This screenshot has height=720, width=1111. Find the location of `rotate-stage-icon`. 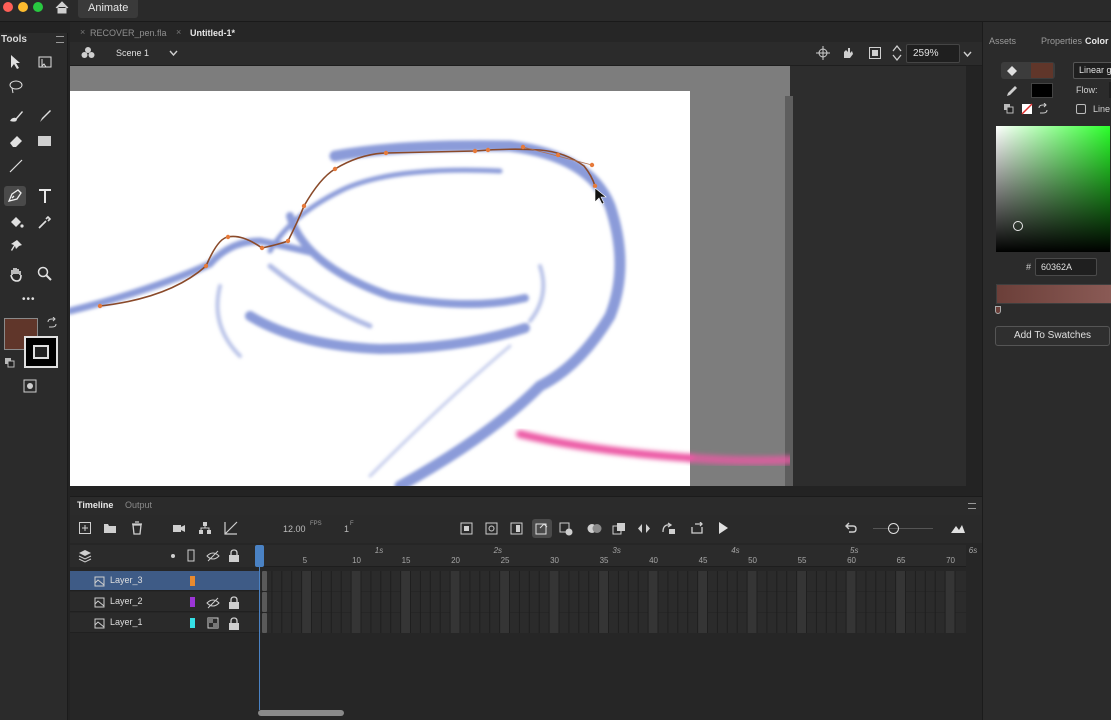

rotate-stage-icon is located at coordinates (848, 53).